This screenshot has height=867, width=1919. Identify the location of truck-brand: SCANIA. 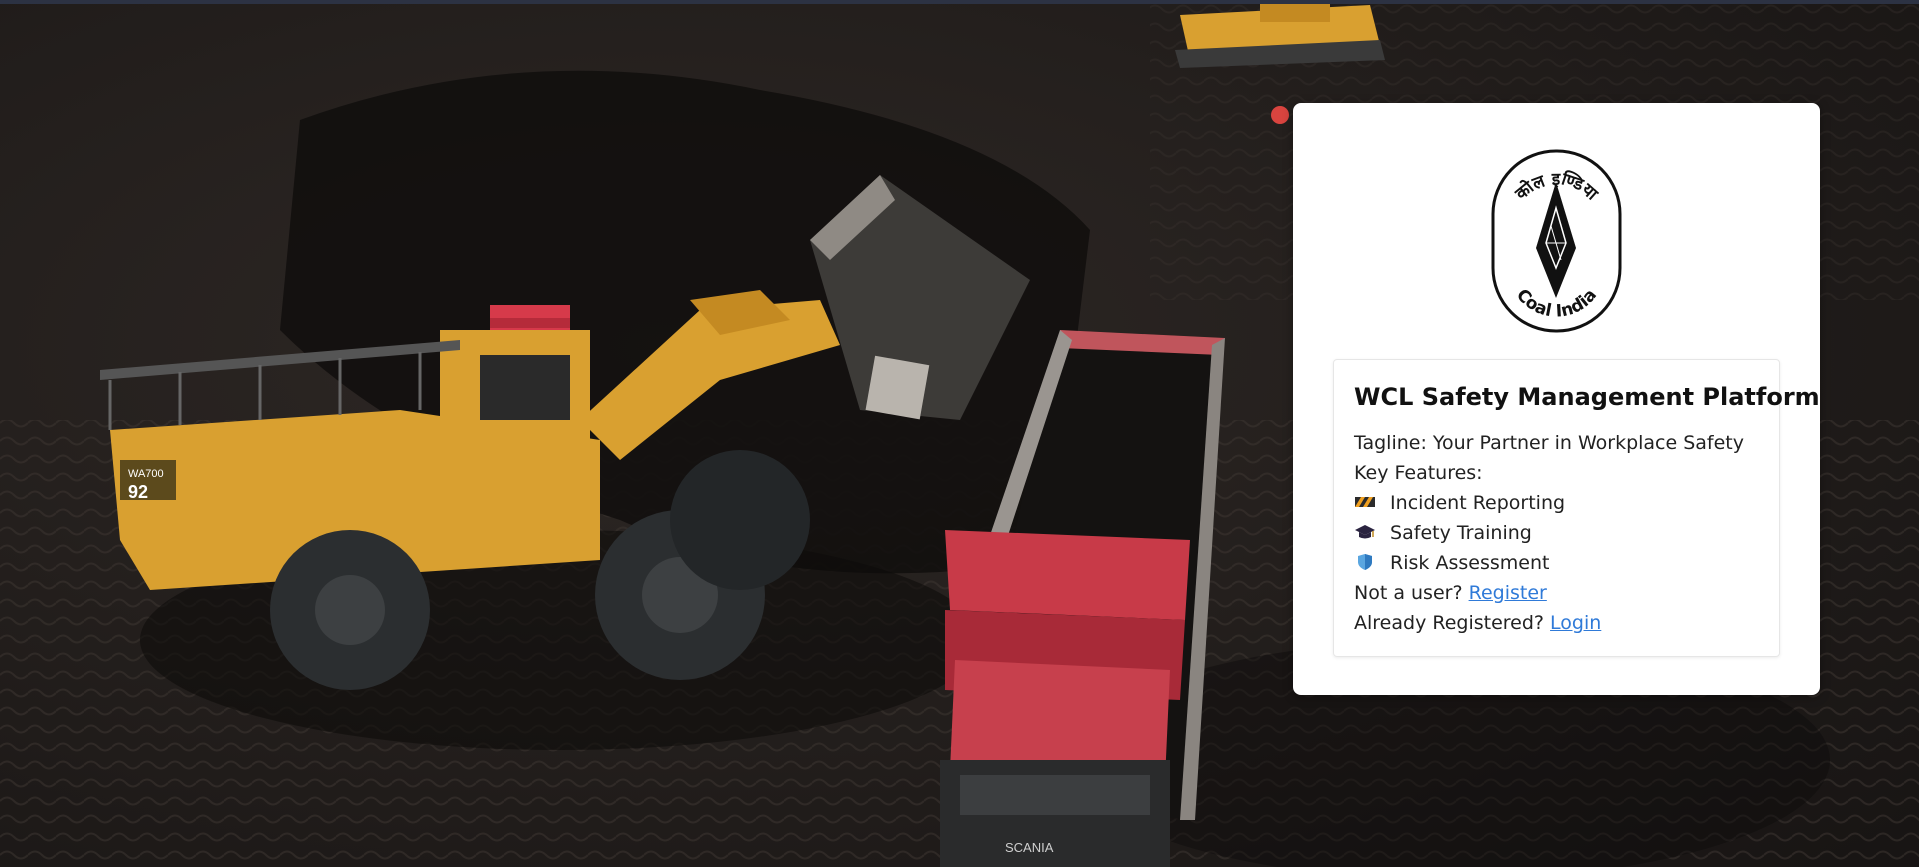
(1029, 847).